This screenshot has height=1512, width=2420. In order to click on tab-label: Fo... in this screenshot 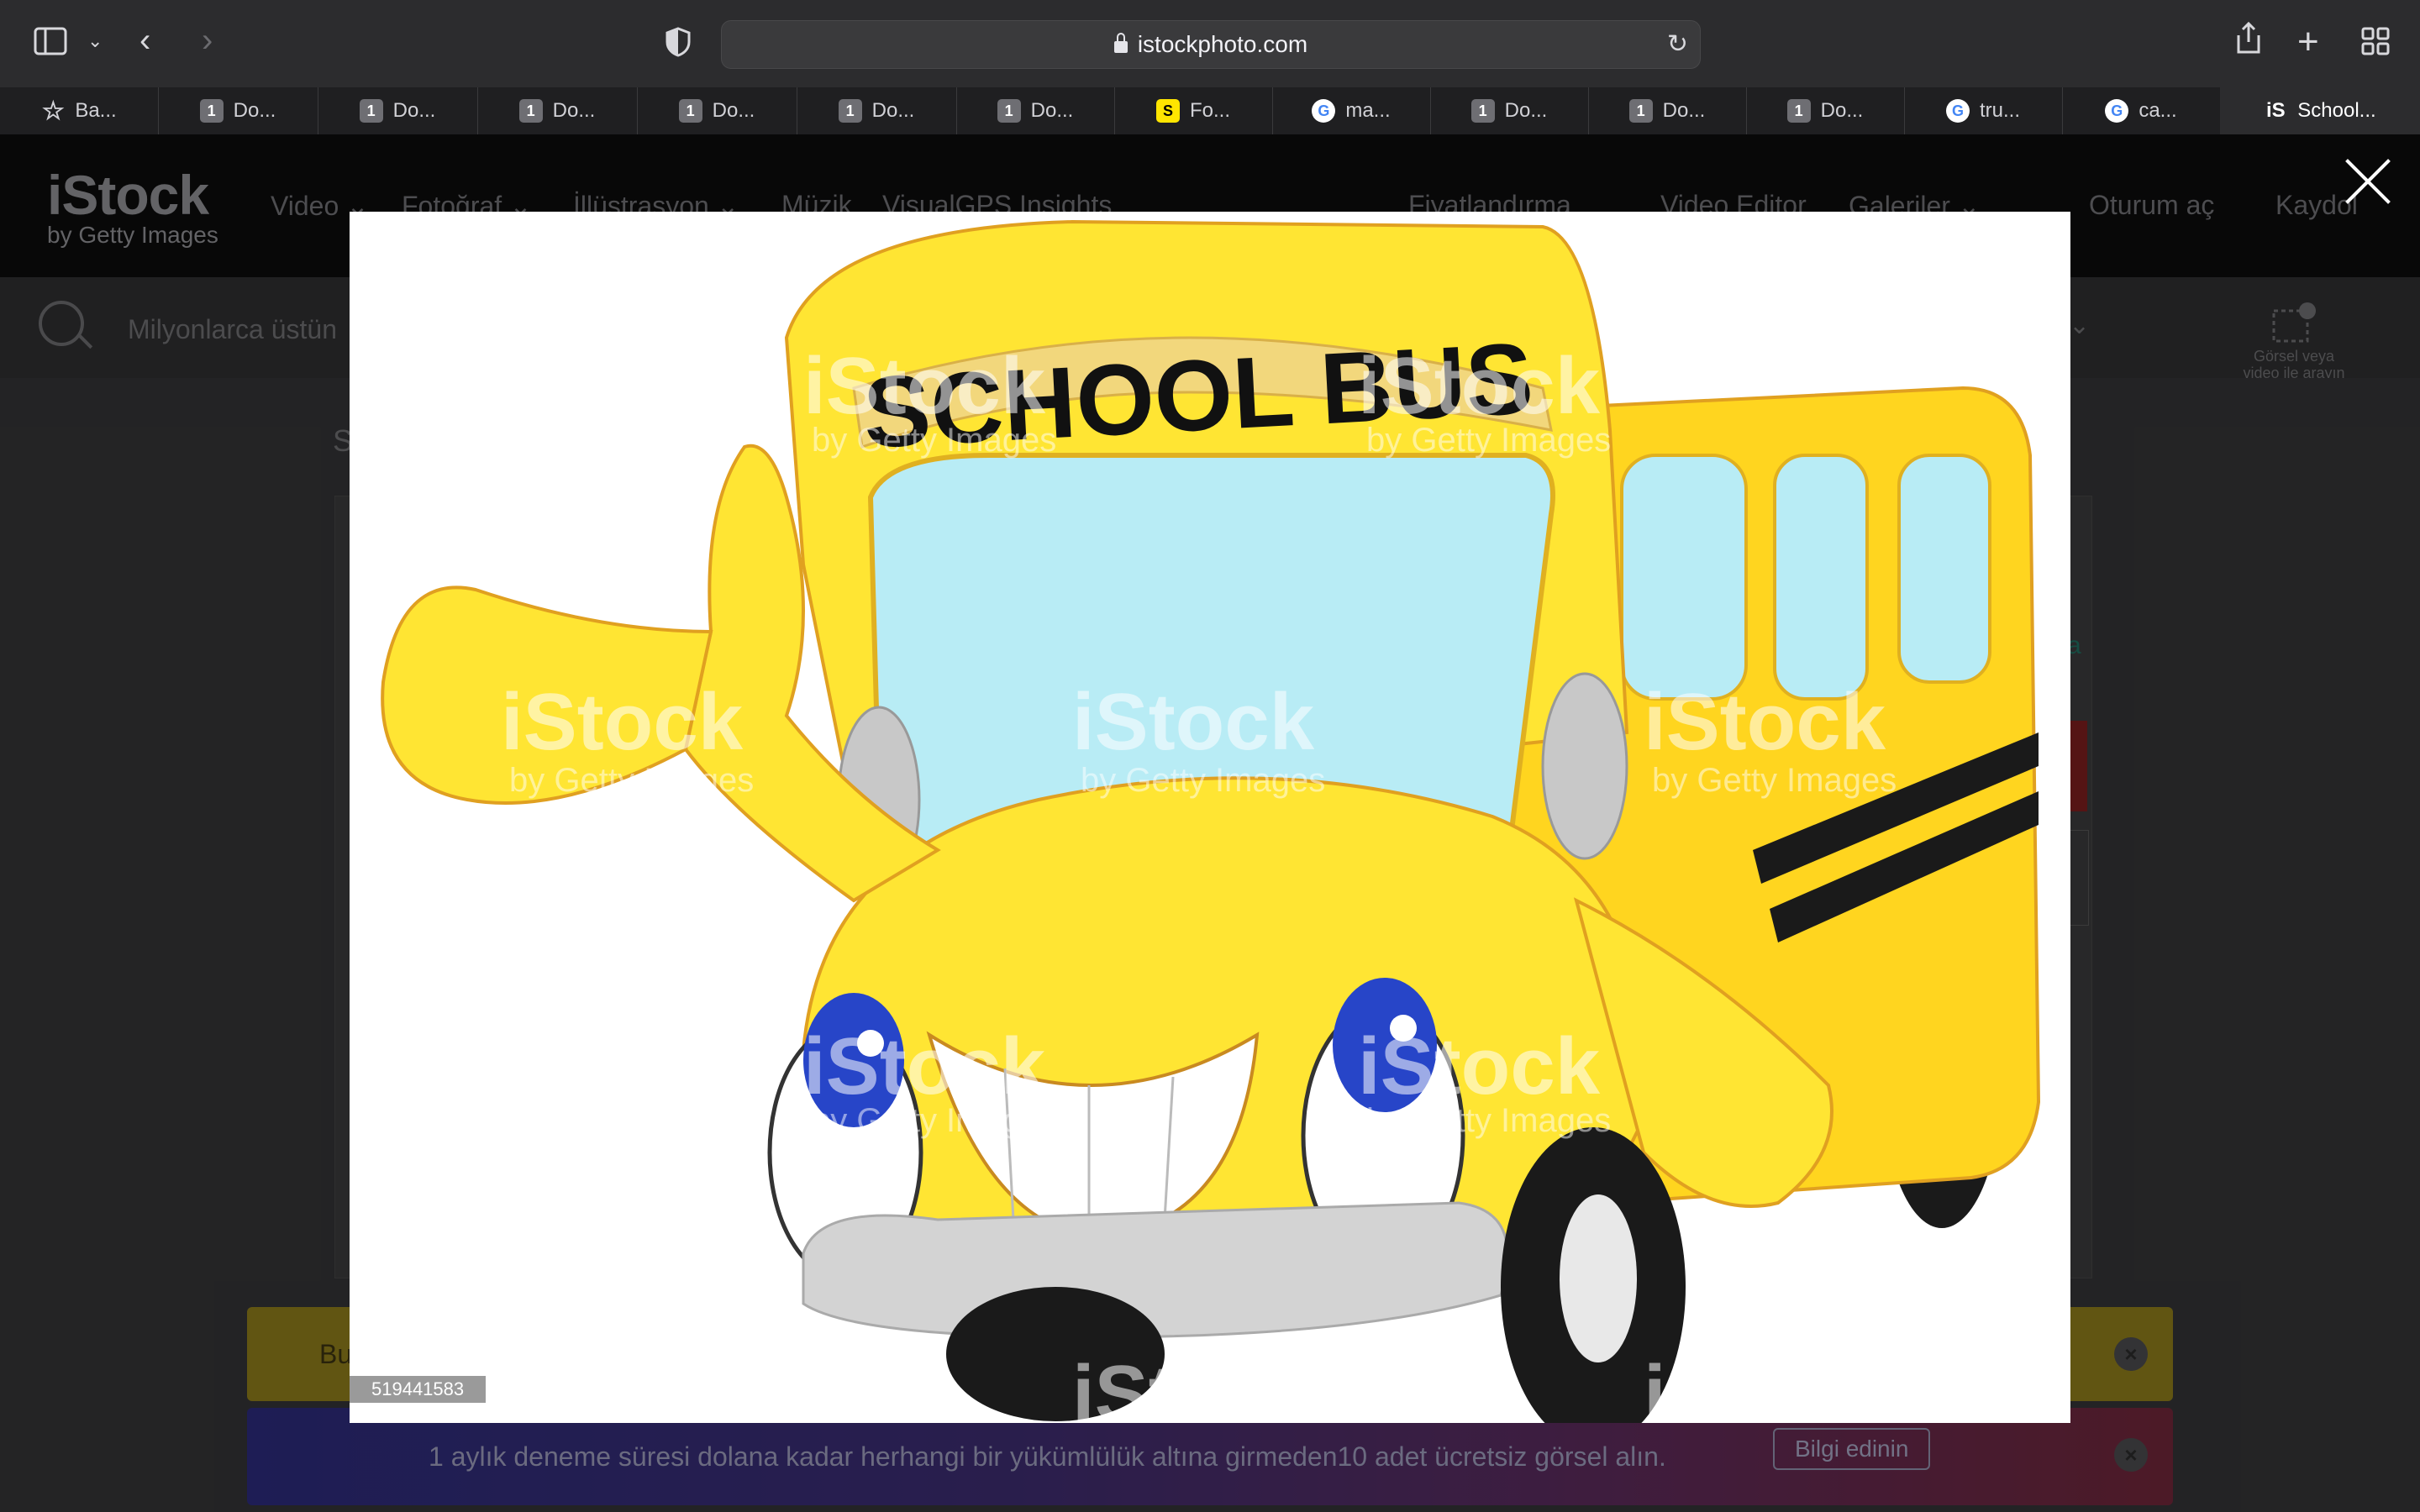, I will do `click(1209, 110)`.